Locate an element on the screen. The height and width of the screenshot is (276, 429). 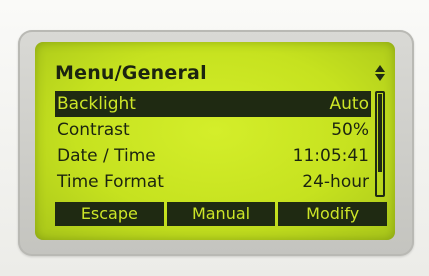
title-bar: Menu/General is located at coordinates (221, 73).